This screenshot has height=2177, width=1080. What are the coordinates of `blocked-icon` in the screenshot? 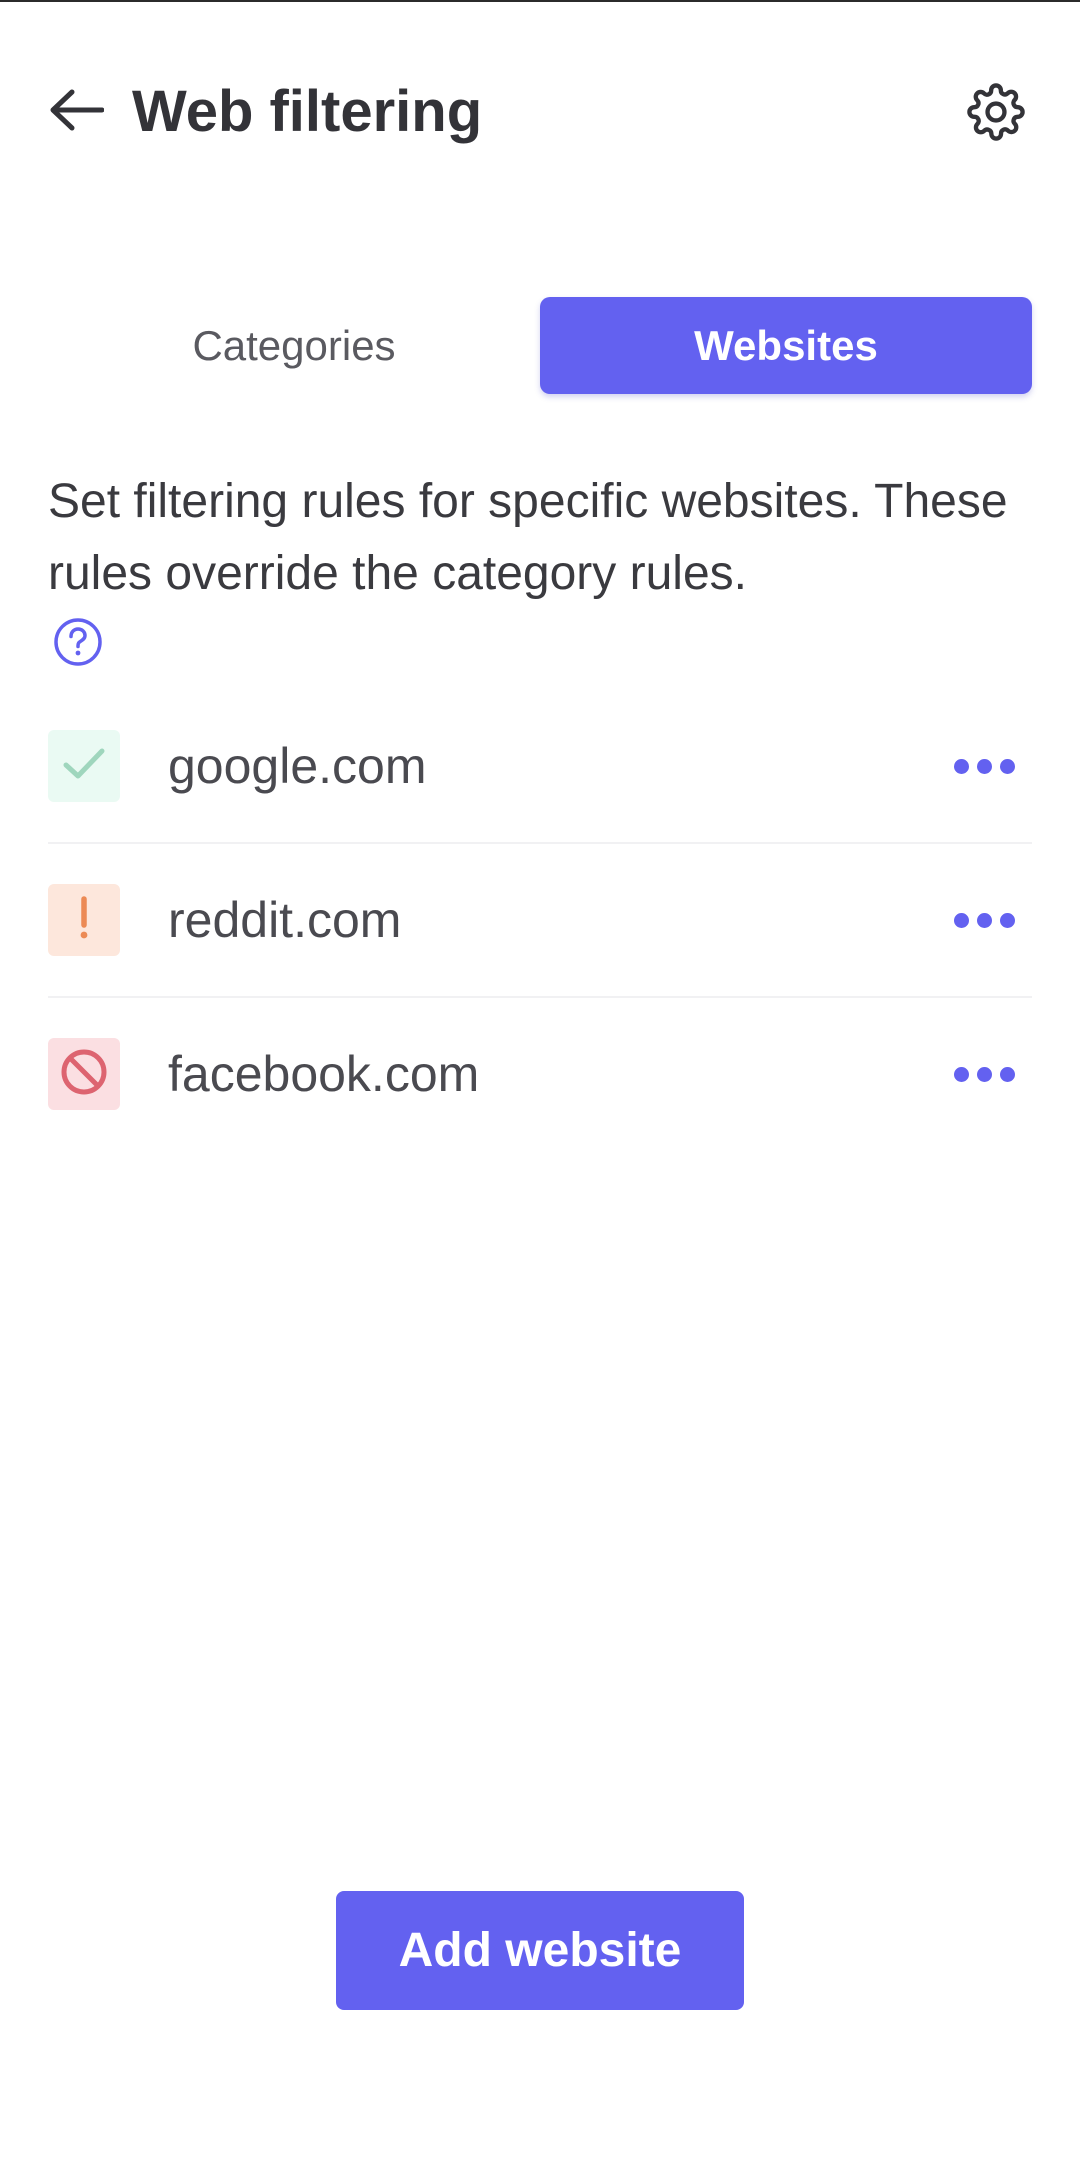 It's located at (84, 1074).